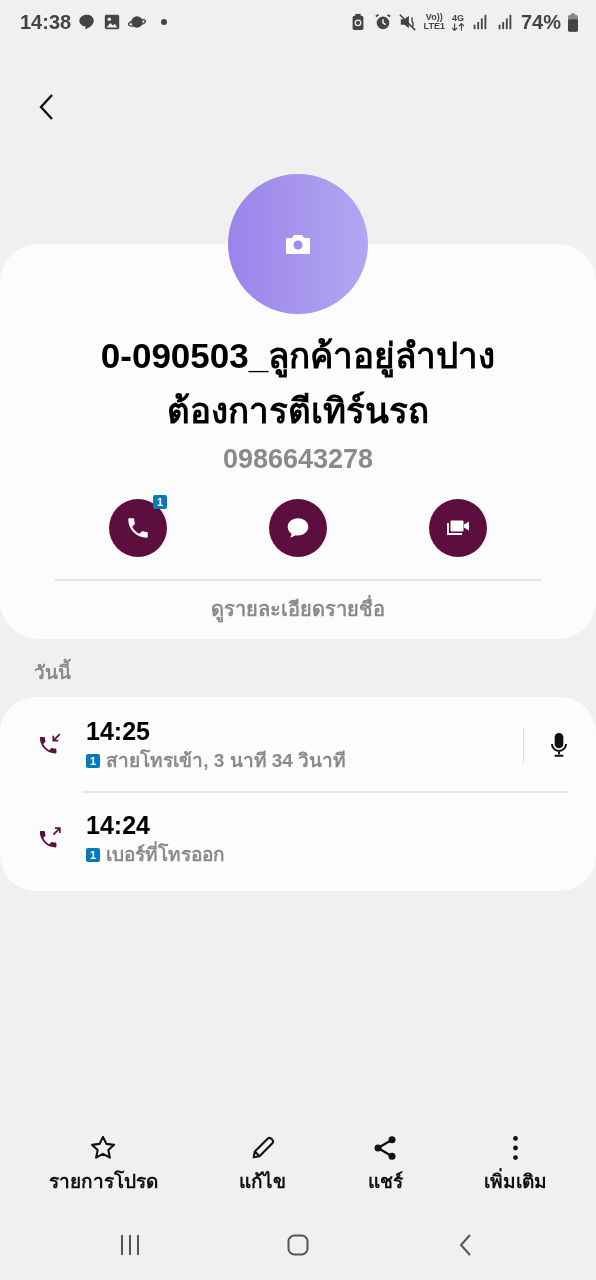 Image resolution: width=596 pixels, height=1280 pixels. What do you see at coordinates (516, 1148) in the screenshot?
I see `more-options-icon` at bounding box center [516, 1148].